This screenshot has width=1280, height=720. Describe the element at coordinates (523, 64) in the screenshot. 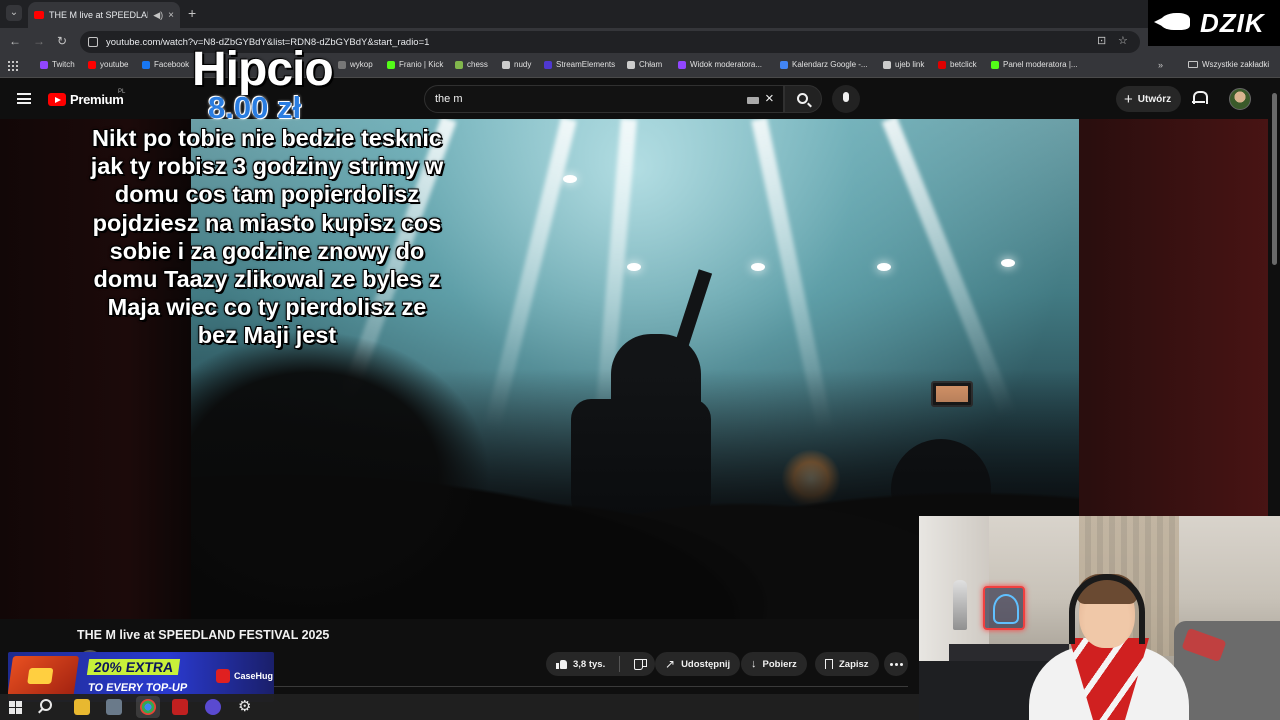

I see `bookmark-label: nudy` at that location.